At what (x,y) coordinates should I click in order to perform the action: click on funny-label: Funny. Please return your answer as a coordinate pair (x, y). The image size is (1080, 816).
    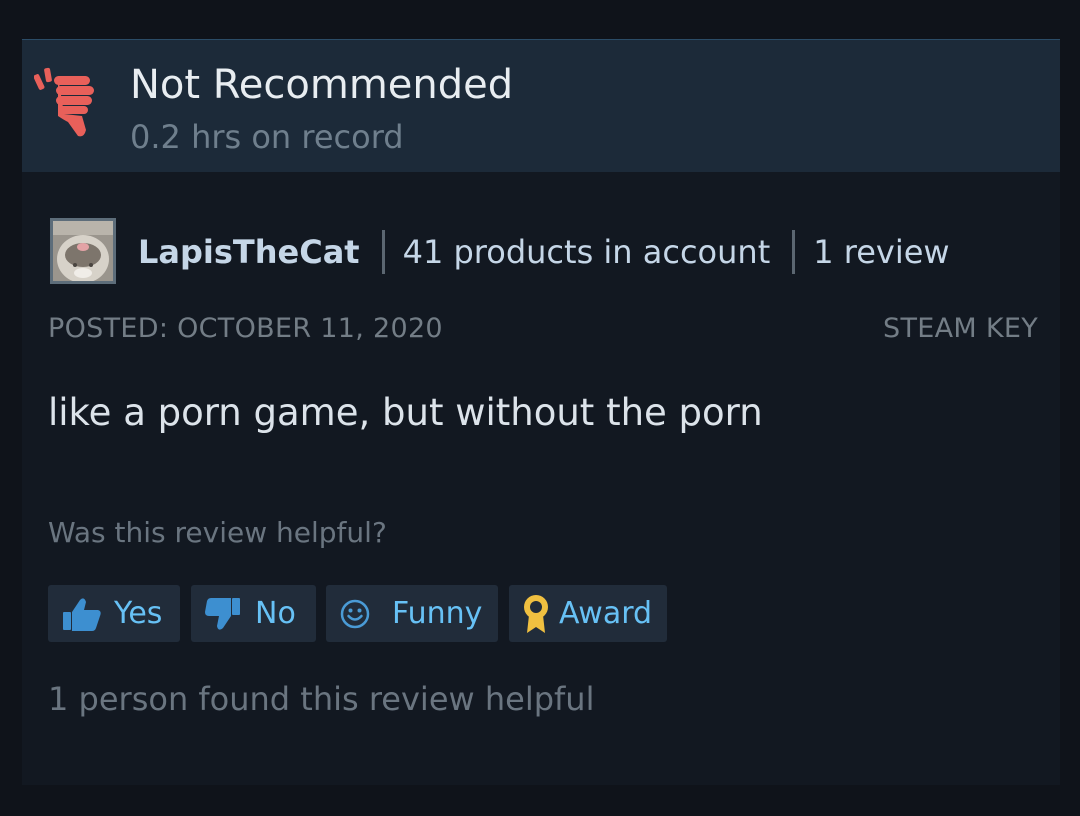
    Looking at the image, I should click on (437, 613).